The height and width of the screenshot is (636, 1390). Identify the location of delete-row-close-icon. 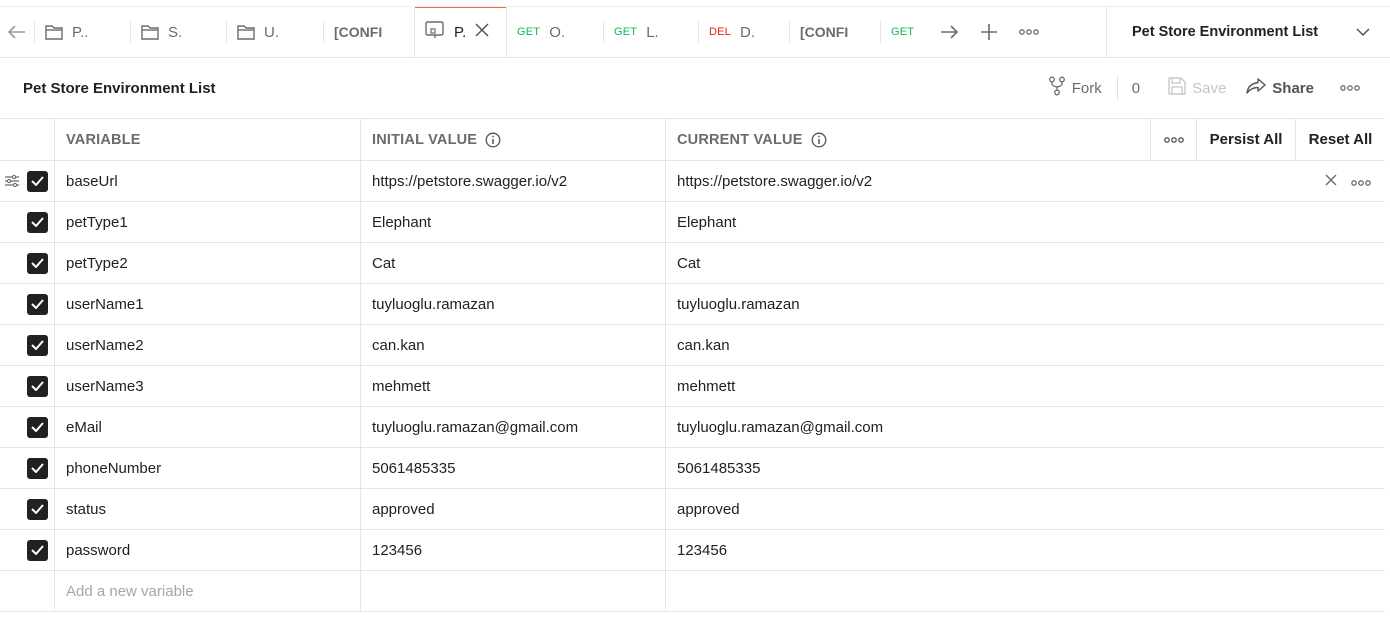
(1331, 181).